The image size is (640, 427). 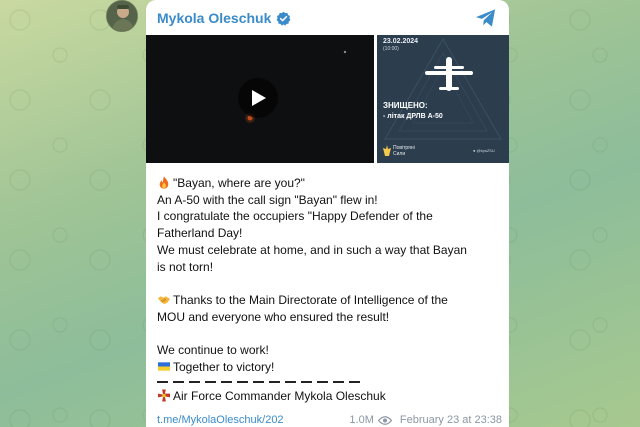 What do you see at coordinates (213, 350) in the screenshot?
I see `closing-line-1: We continue to work!` at bounding box center [213, 350].